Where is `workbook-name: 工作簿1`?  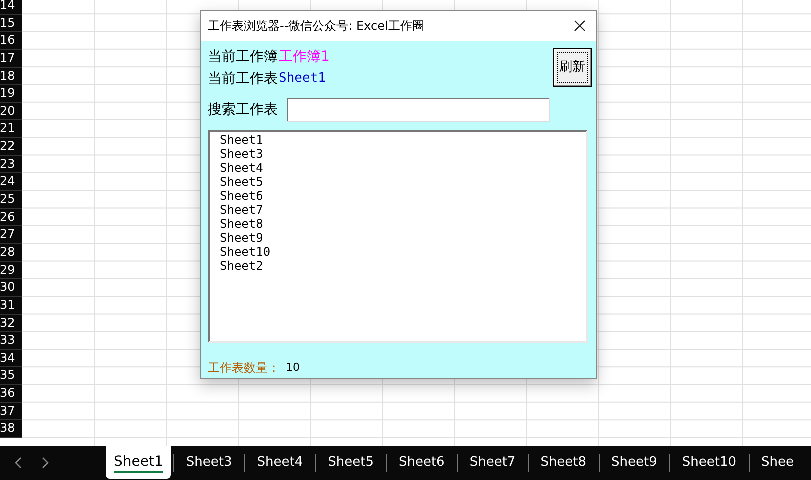
workbook-name: 工作簿1 is located at coordinates (304, 57).